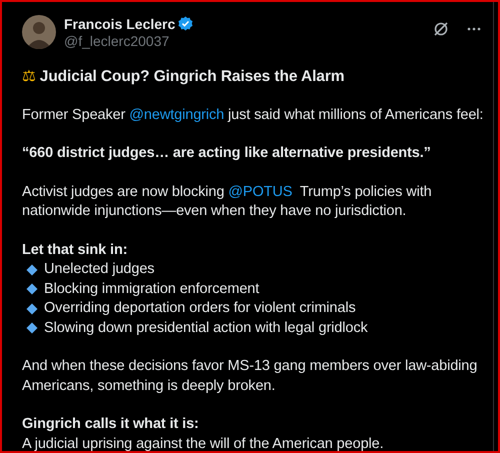  I want to click on post-title: Judicial Coup? Gingrich Raises the Alarm, so click(192, 76).